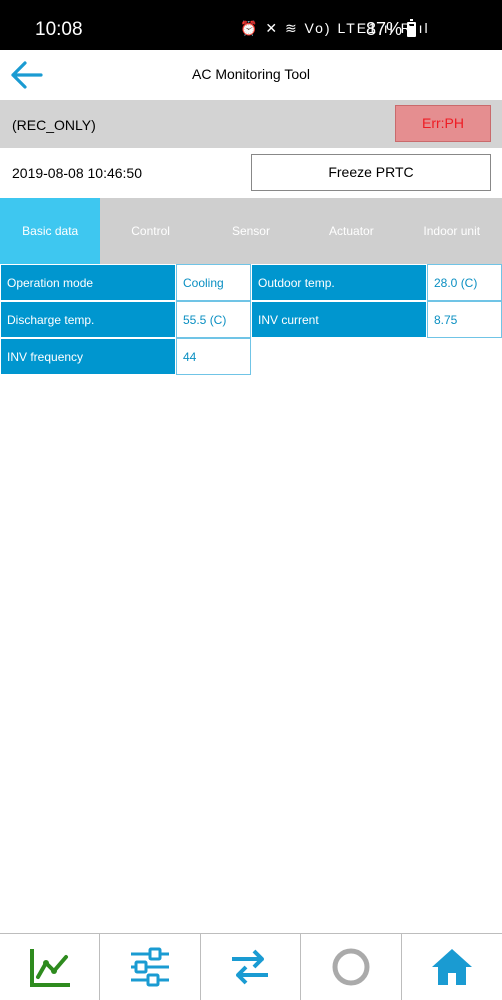  I want to click on swap-arrows-icon, so click(250, 967).